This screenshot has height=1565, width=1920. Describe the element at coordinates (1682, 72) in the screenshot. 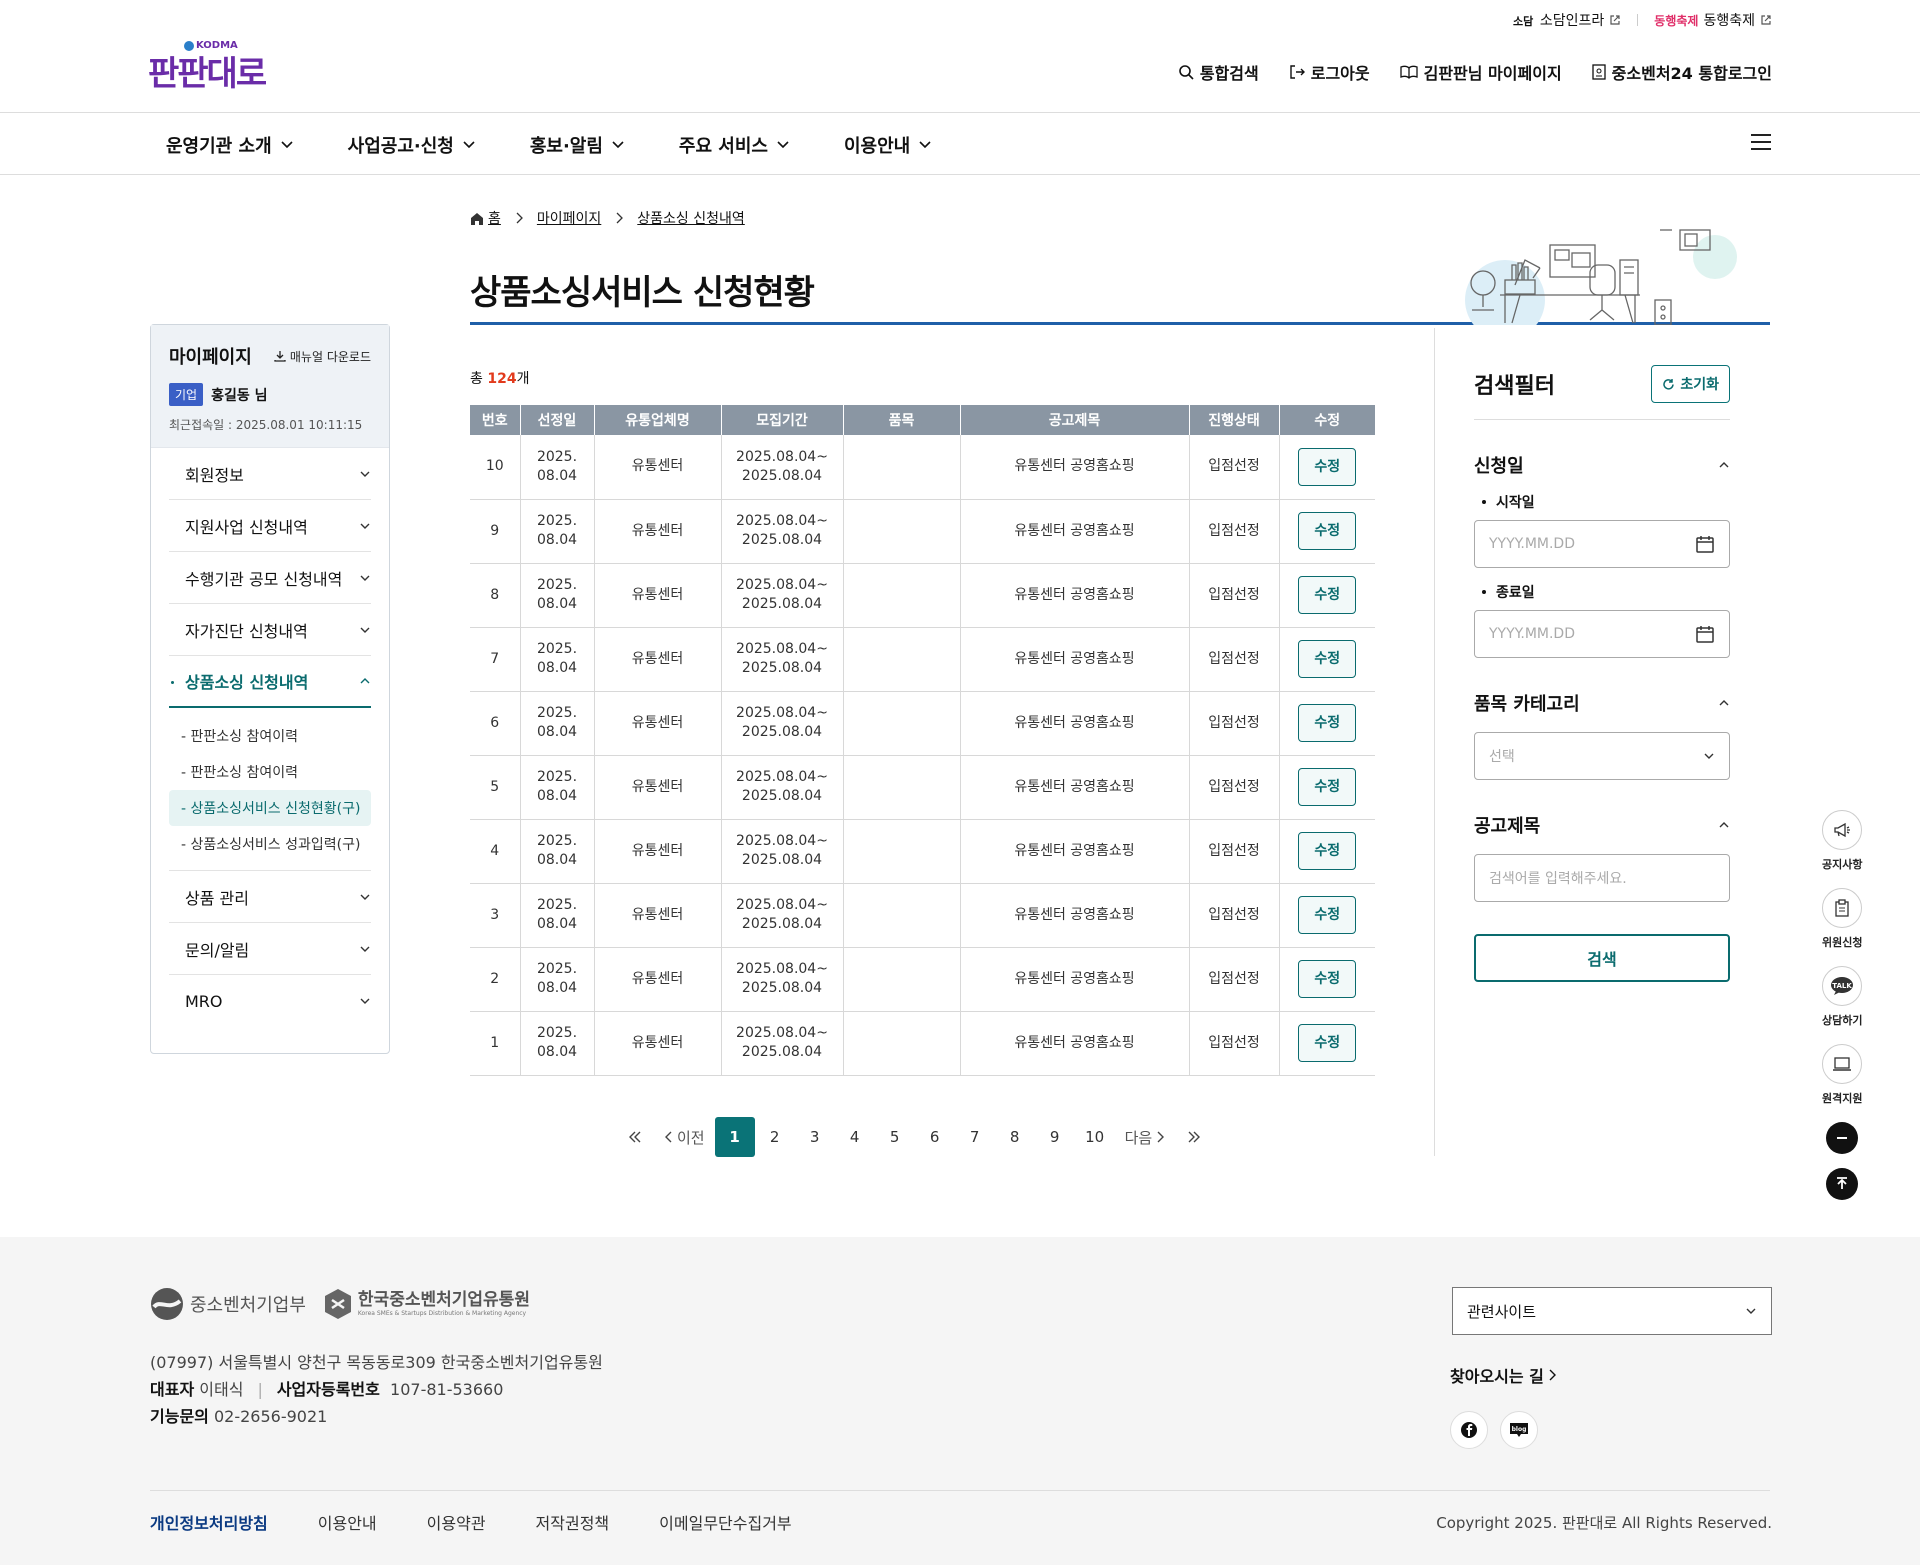

I see `sv24-login-link: 중소벤처24 통합로그인` at that location.